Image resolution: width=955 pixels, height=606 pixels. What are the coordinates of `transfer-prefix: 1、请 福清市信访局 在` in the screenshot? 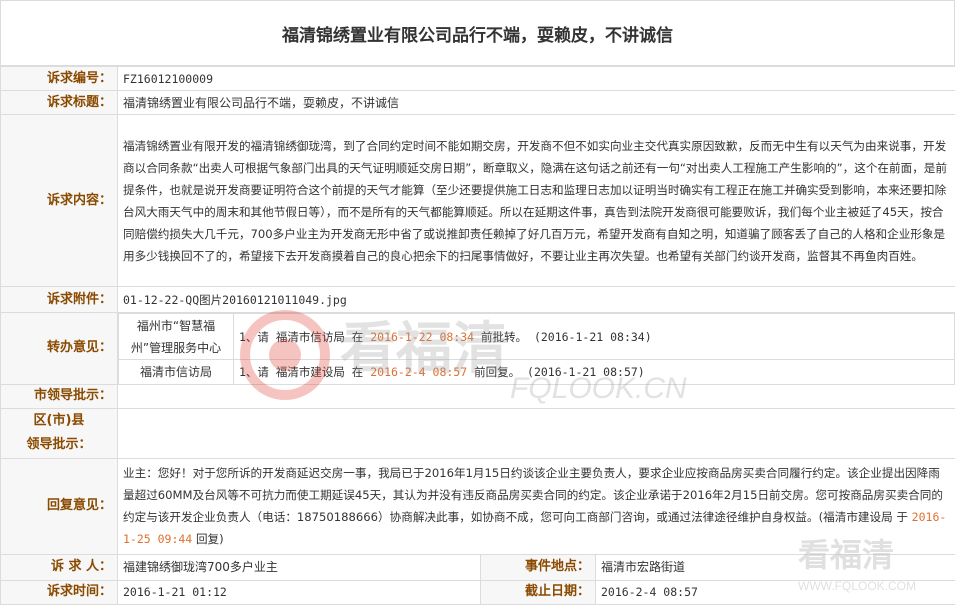 It's located at (301, 336).